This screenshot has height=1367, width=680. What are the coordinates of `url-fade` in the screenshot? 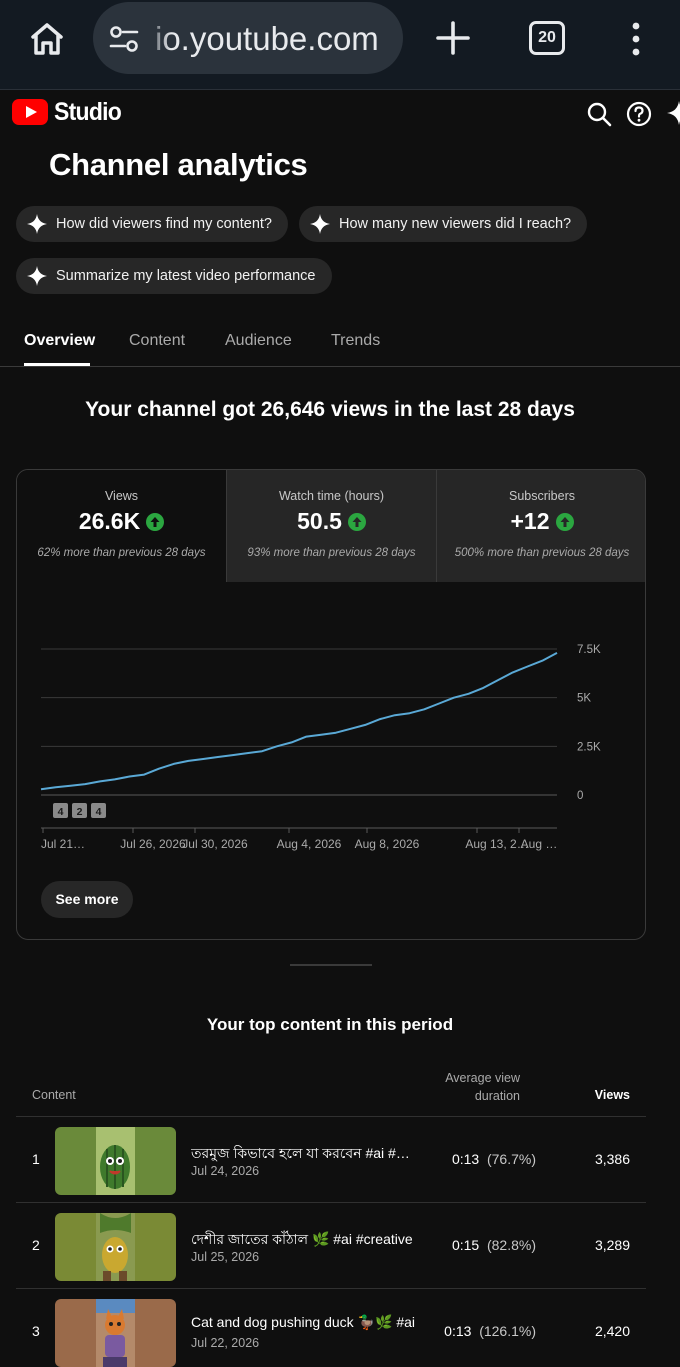 It's located at (158, 38).